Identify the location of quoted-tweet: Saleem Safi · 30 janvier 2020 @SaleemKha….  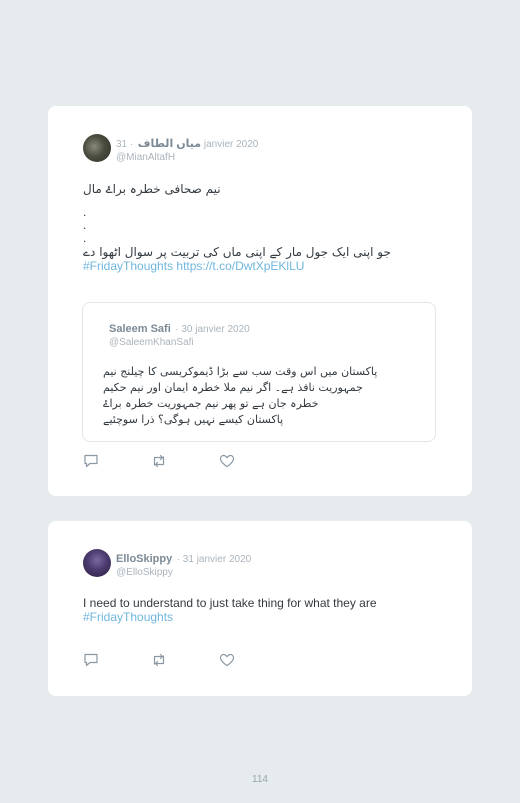
(259, 372).